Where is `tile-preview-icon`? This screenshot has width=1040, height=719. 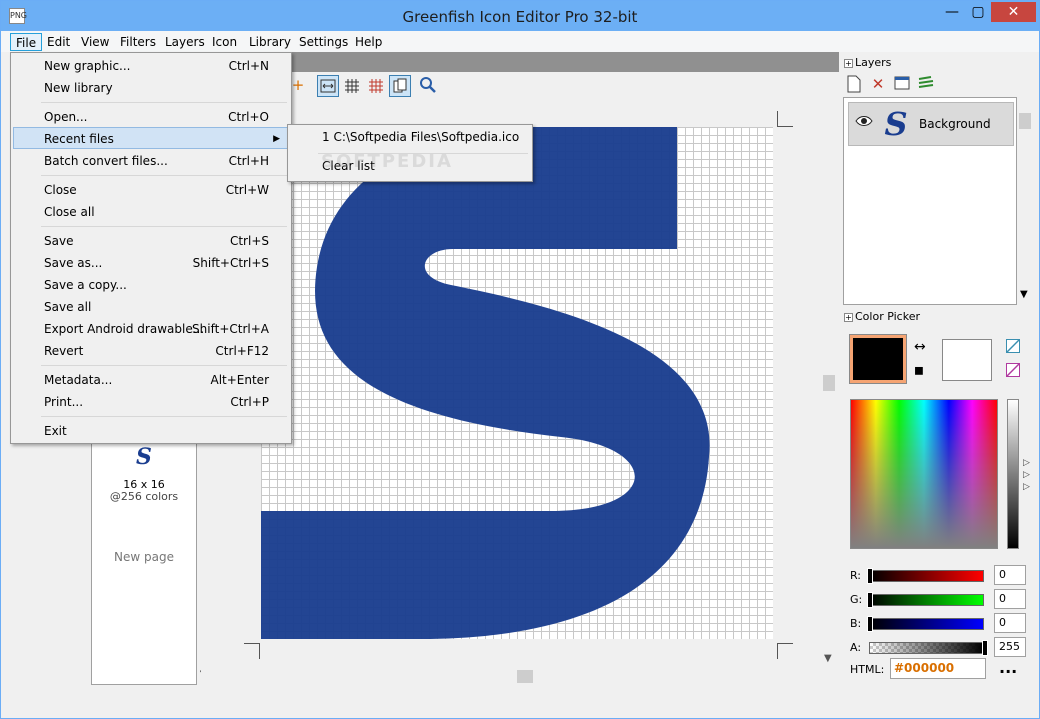
tile-preview-icon is located at coordinates (400, 86).